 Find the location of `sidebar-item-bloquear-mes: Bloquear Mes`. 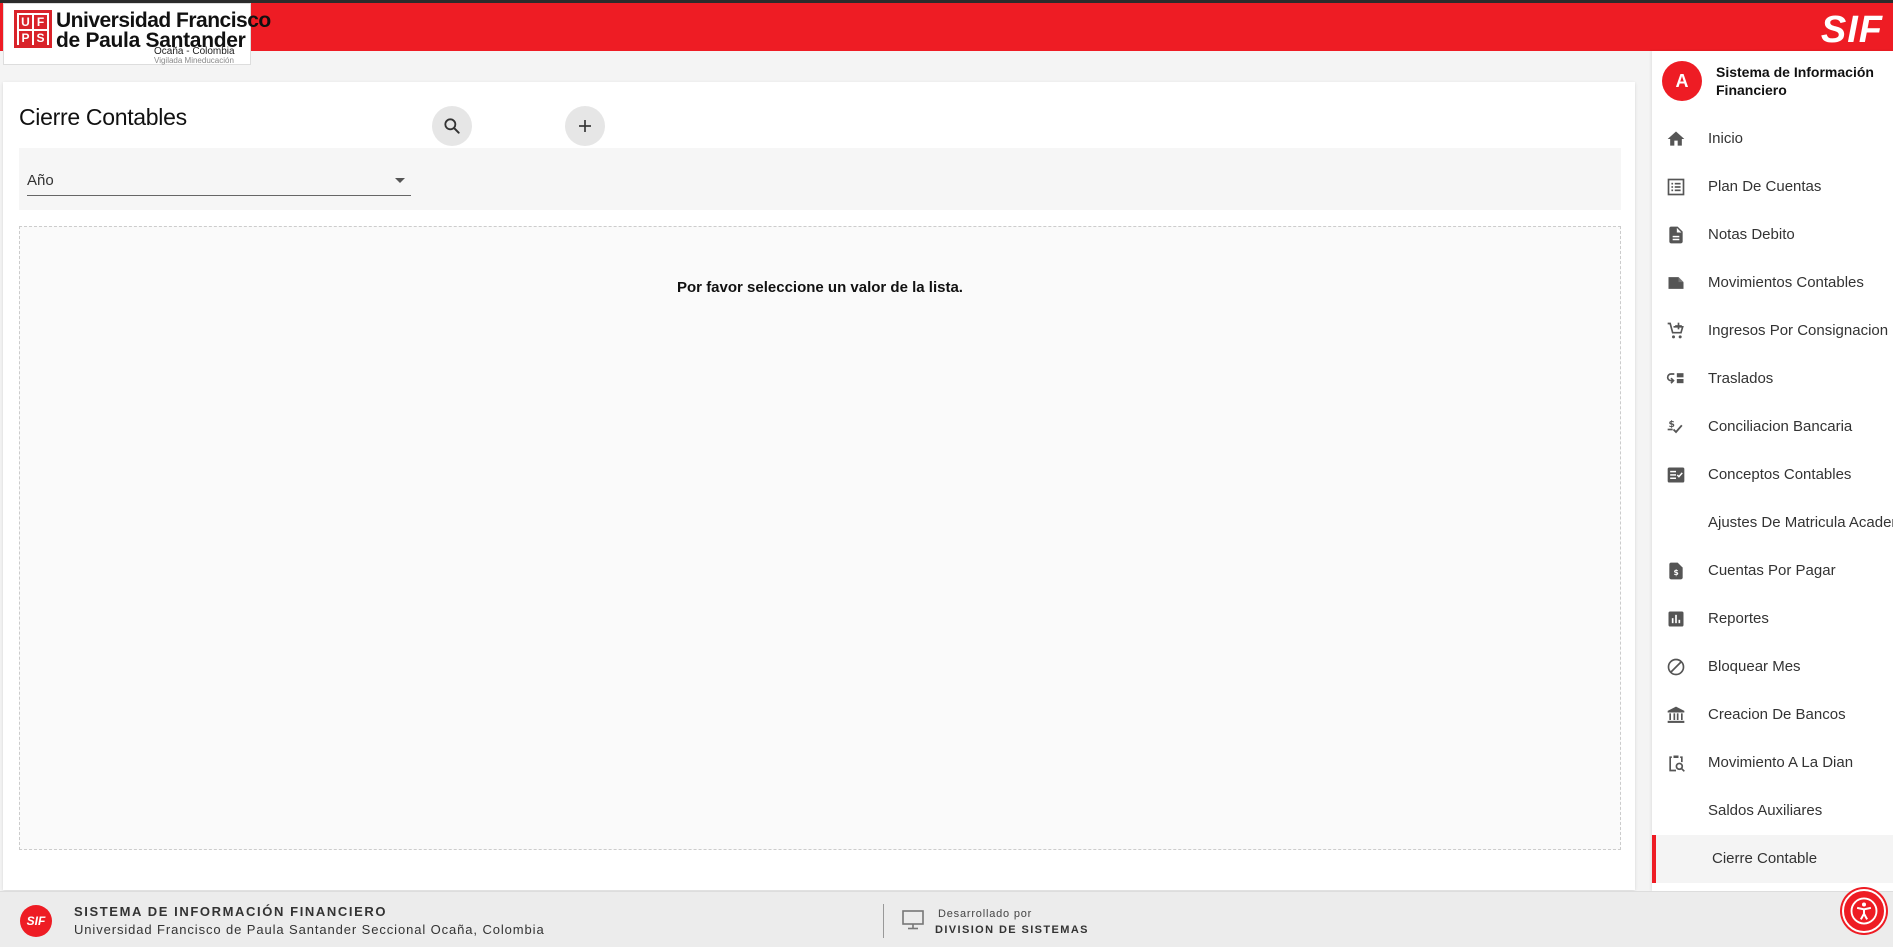

sidebar-item-bloquear-mes: Bloquear Mes is located at coordinates (1772, 667).